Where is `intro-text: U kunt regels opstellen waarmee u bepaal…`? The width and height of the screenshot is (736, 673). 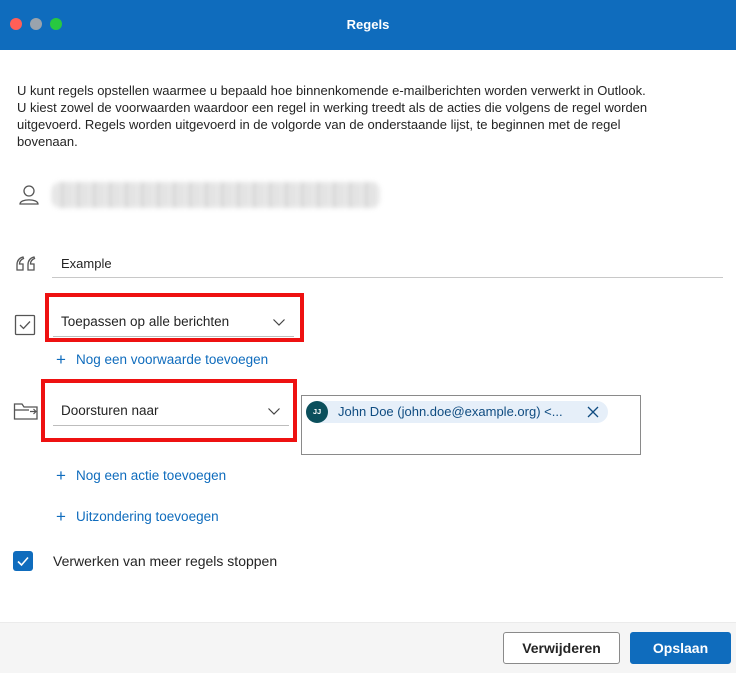 intro-text: U kunt regels opstellen waarmee u bepaal… is located at coordinates (332, 116).